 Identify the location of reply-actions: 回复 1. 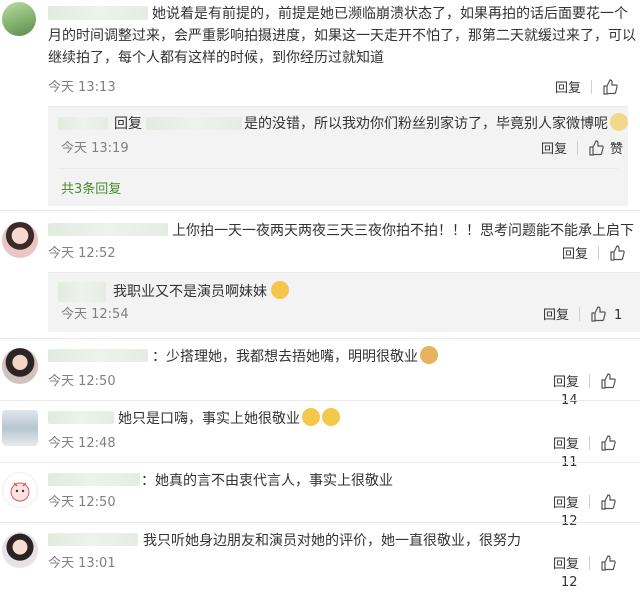
(582, 315).